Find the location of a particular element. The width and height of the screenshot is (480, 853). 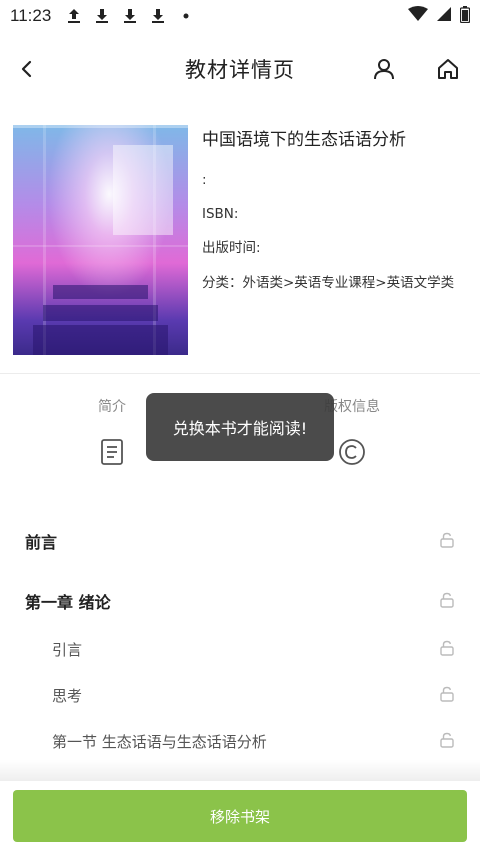

chapter-label: 第一章 绪论 is located at coordinates (68, 602).